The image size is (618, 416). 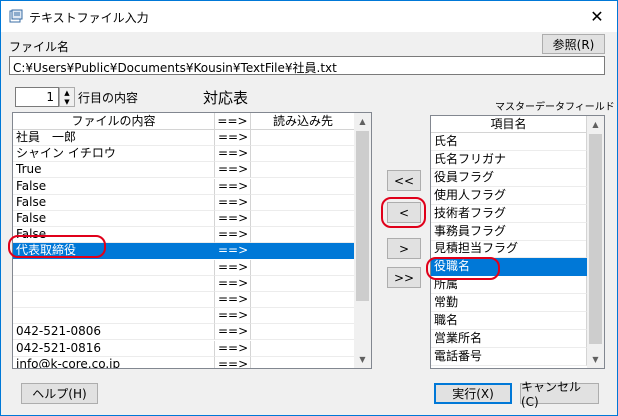 I want to click on table-row: 社員 一郎 ==>, so click(x=184, y=138).